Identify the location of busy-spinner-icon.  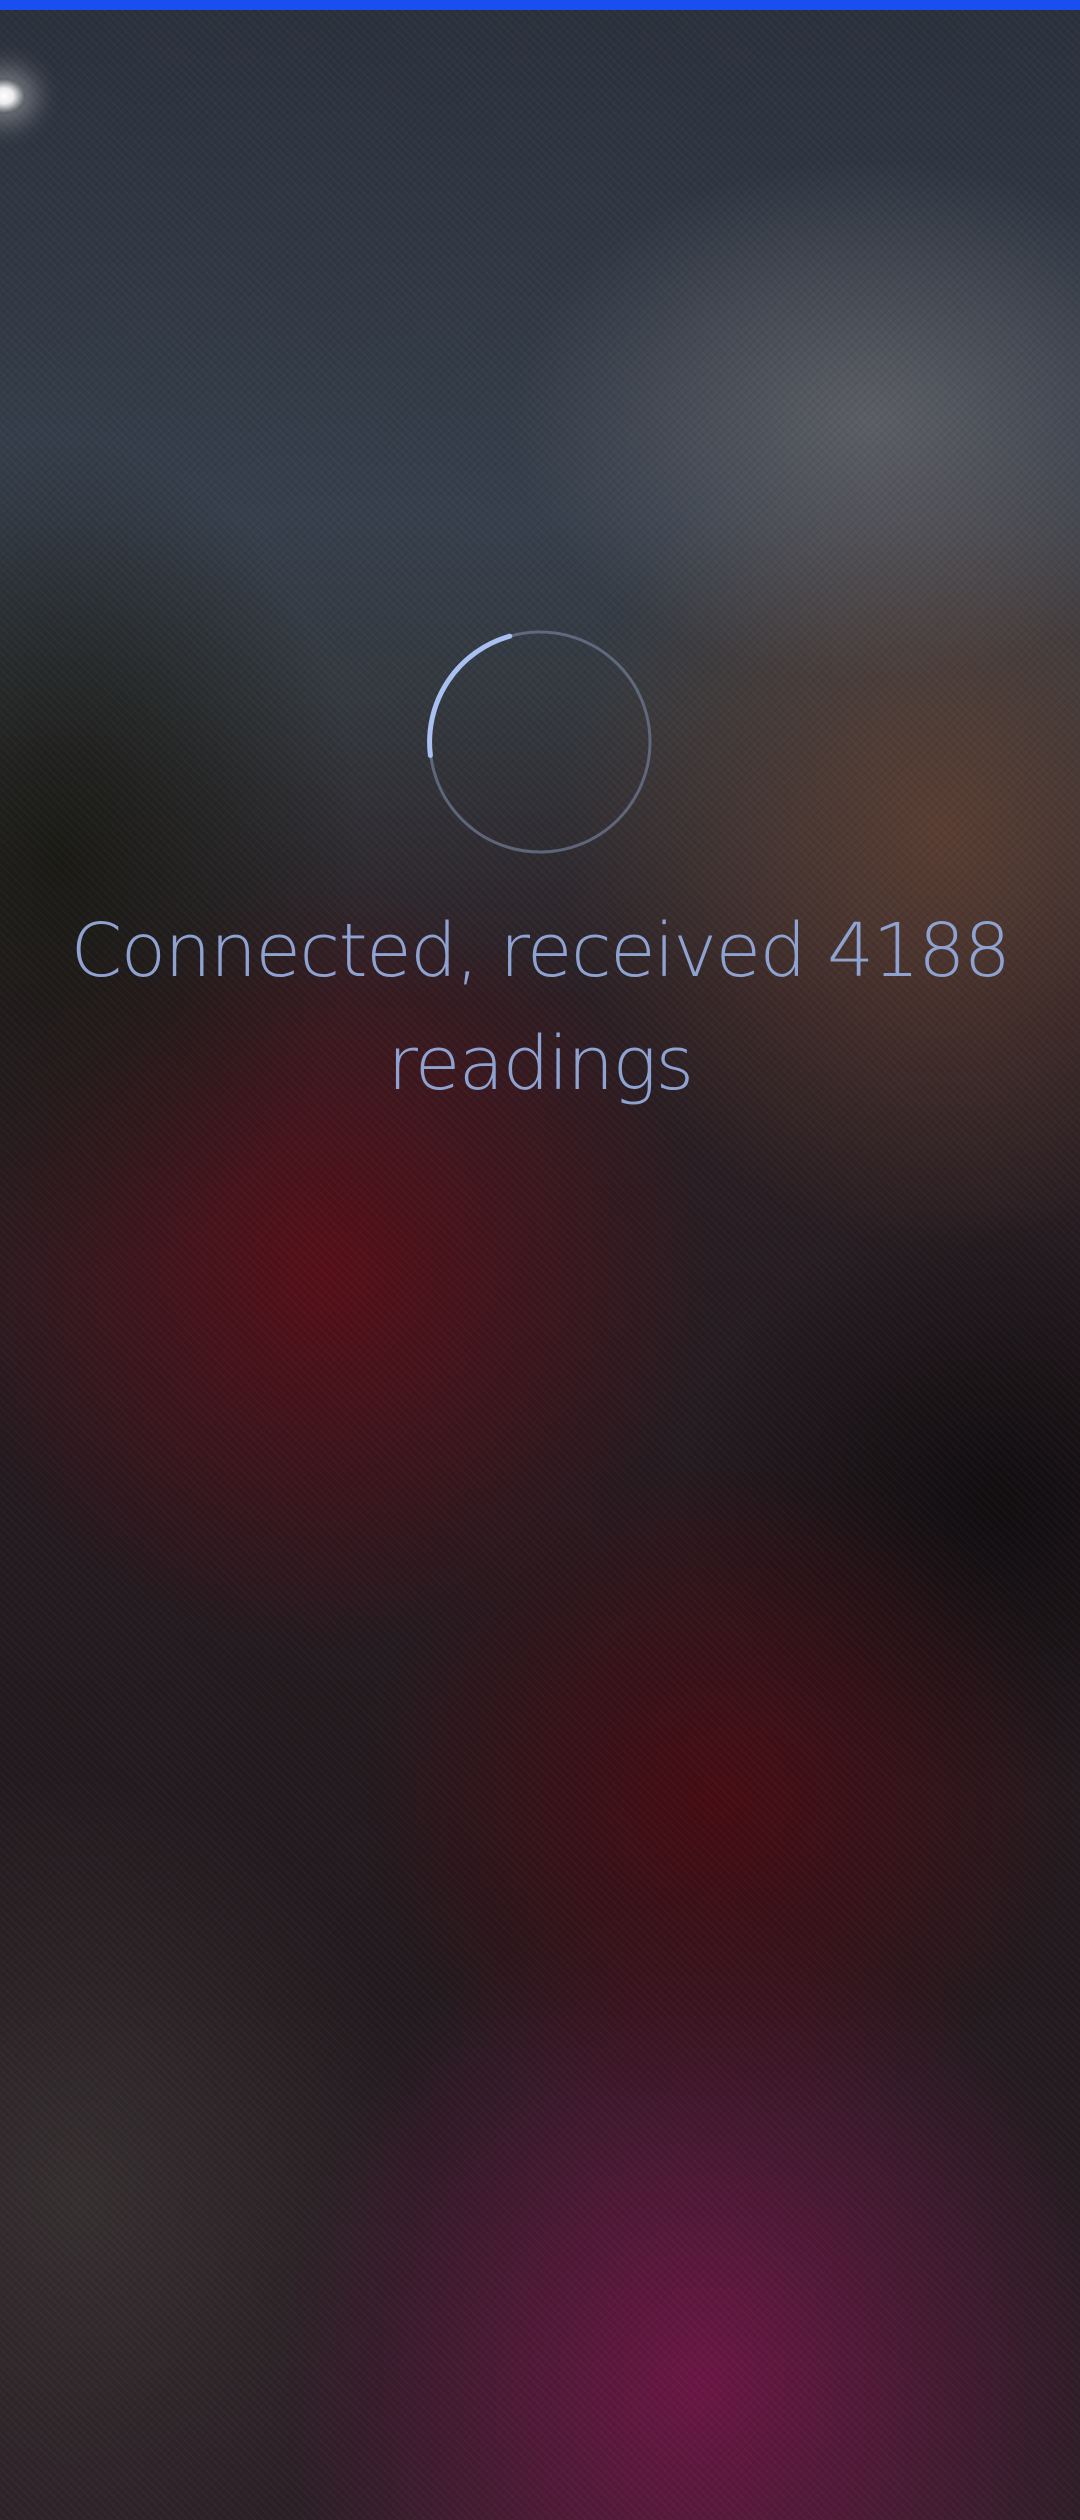
(539, 742).